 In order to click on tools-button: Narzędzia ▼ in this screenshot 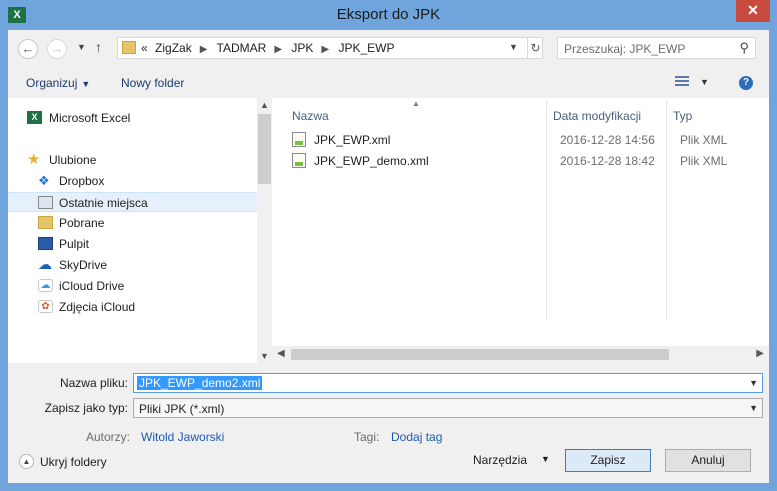, I will do `click(513, 460)`.